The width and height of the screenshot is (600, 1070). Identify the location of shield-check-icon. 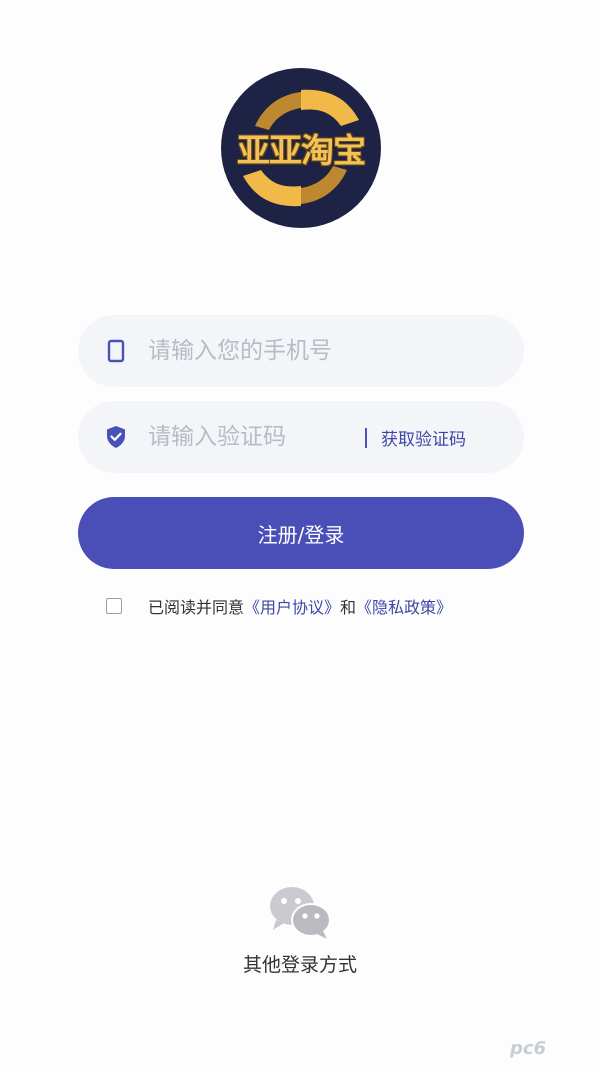
(116, 437).